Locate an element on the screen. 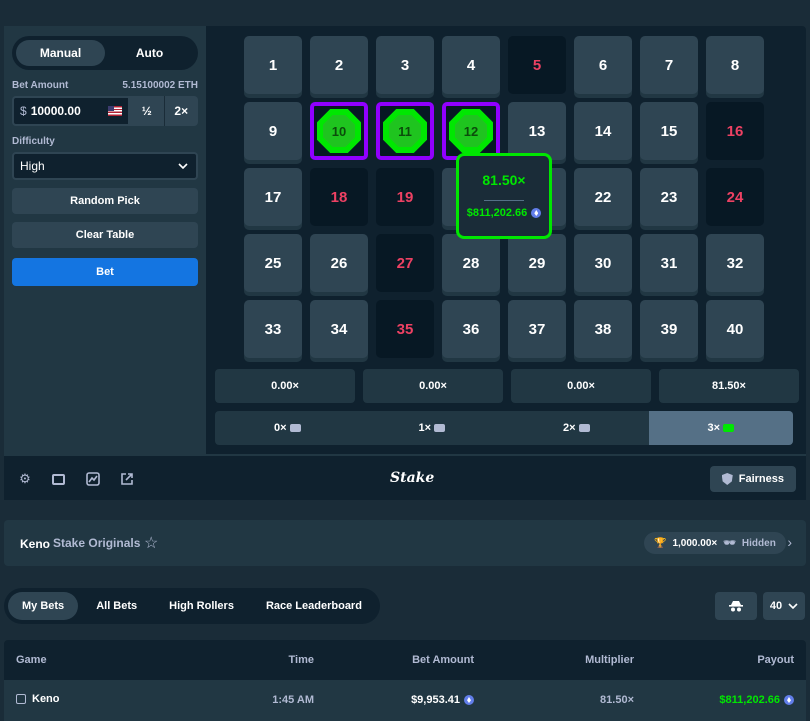  bet-amount-input: $ 10000.00 is located at coordinates (71, 111).